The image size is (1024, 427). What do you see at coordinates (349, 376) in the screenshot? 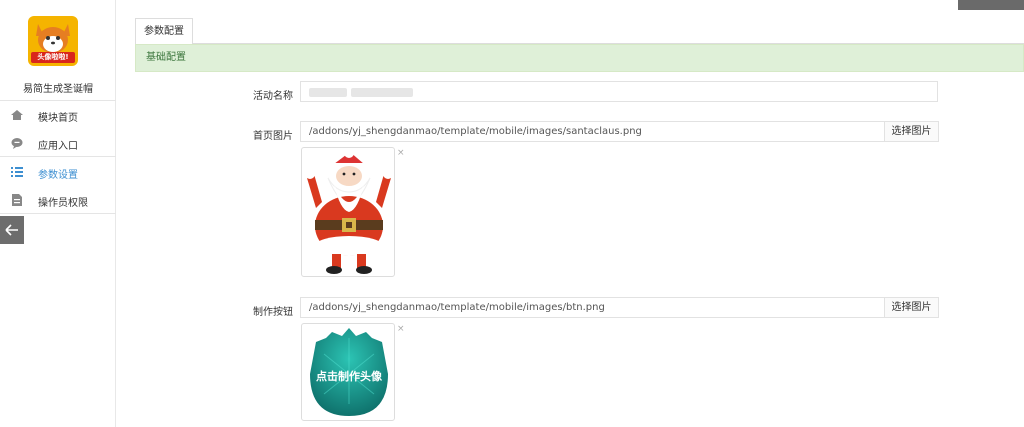
I see `make-button-image-text: 点击制作头像` at bounding box center [349, 376].